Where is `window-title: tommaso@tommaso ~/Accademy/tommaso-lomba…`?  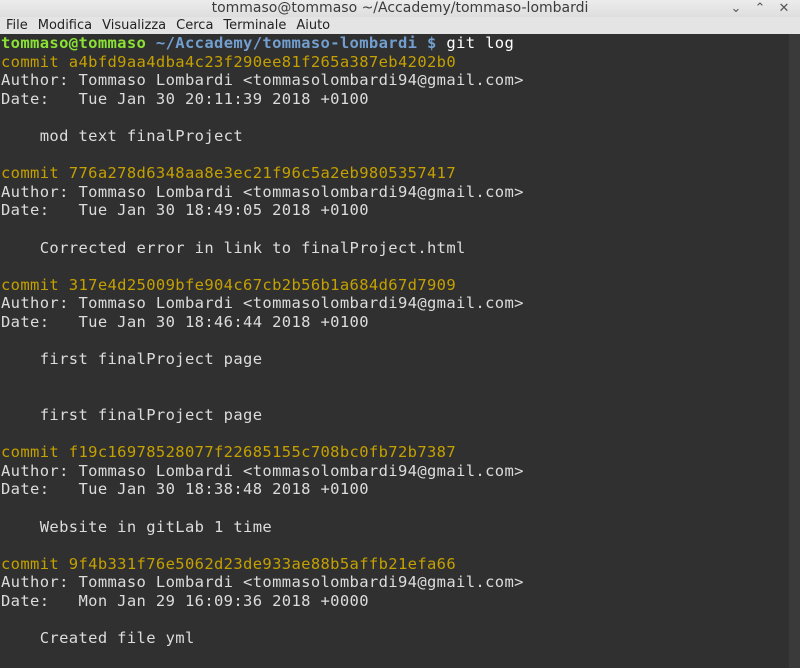
window-title: tommaso@tommaso ~/Accademy/tommaso-lomba… is located at coordinates (400, 8).